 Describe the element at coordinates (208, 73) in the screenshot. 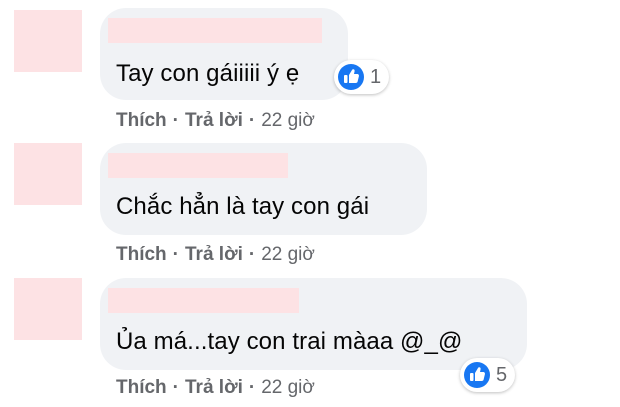

I see `comment-text: Tay con gáiiiii ý ẹ` at that location.